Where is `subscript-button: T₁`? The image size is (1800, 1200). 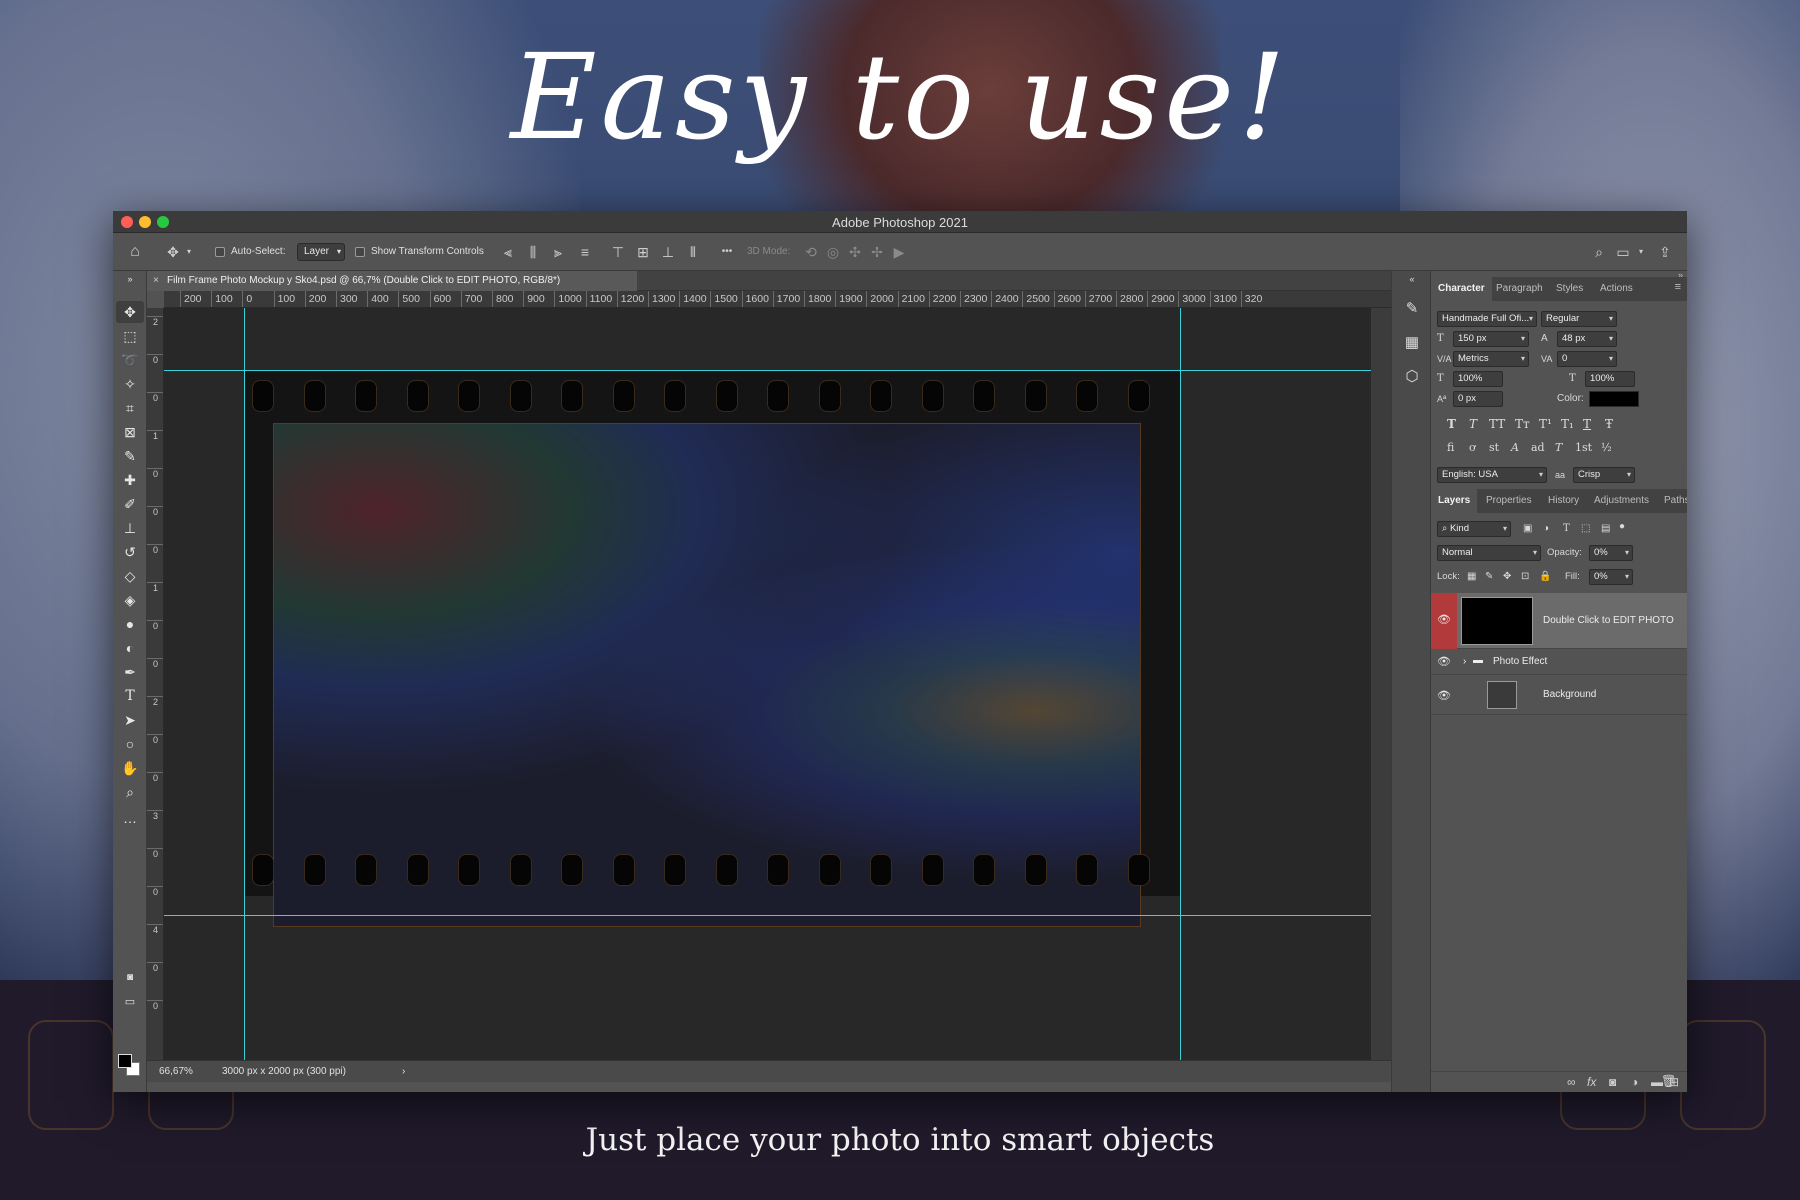 subscript-button: T₁ is located at coordinates (1567, 424).